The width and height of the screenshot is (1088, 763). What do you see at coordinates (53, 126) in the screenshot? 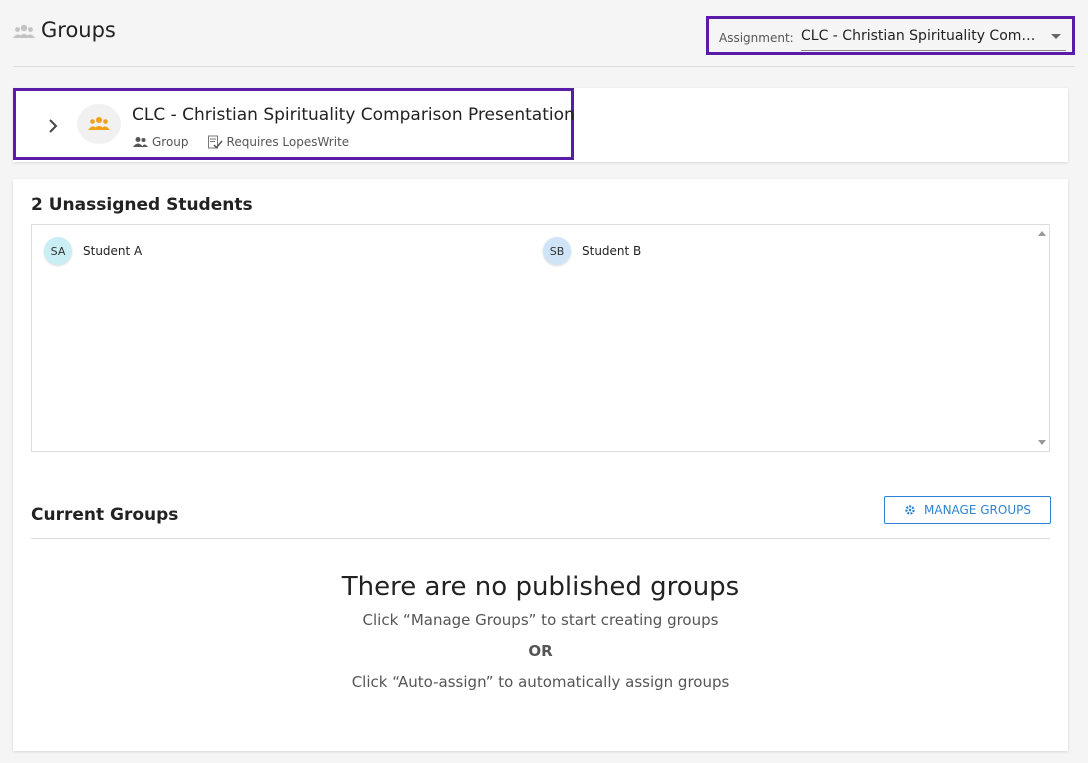
I see `chevron-right-icon` at bounding box center [53, 126].